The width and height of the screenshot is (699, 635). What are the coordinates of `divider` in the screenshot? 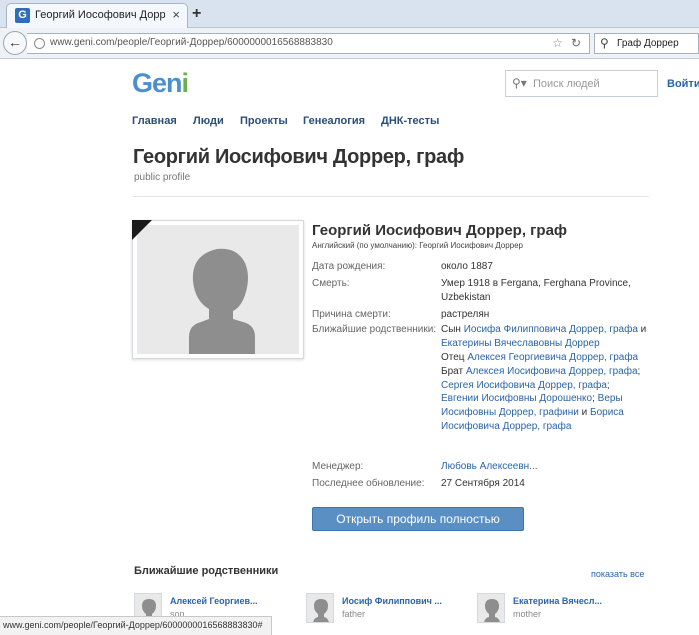 It's located at (391, 196).